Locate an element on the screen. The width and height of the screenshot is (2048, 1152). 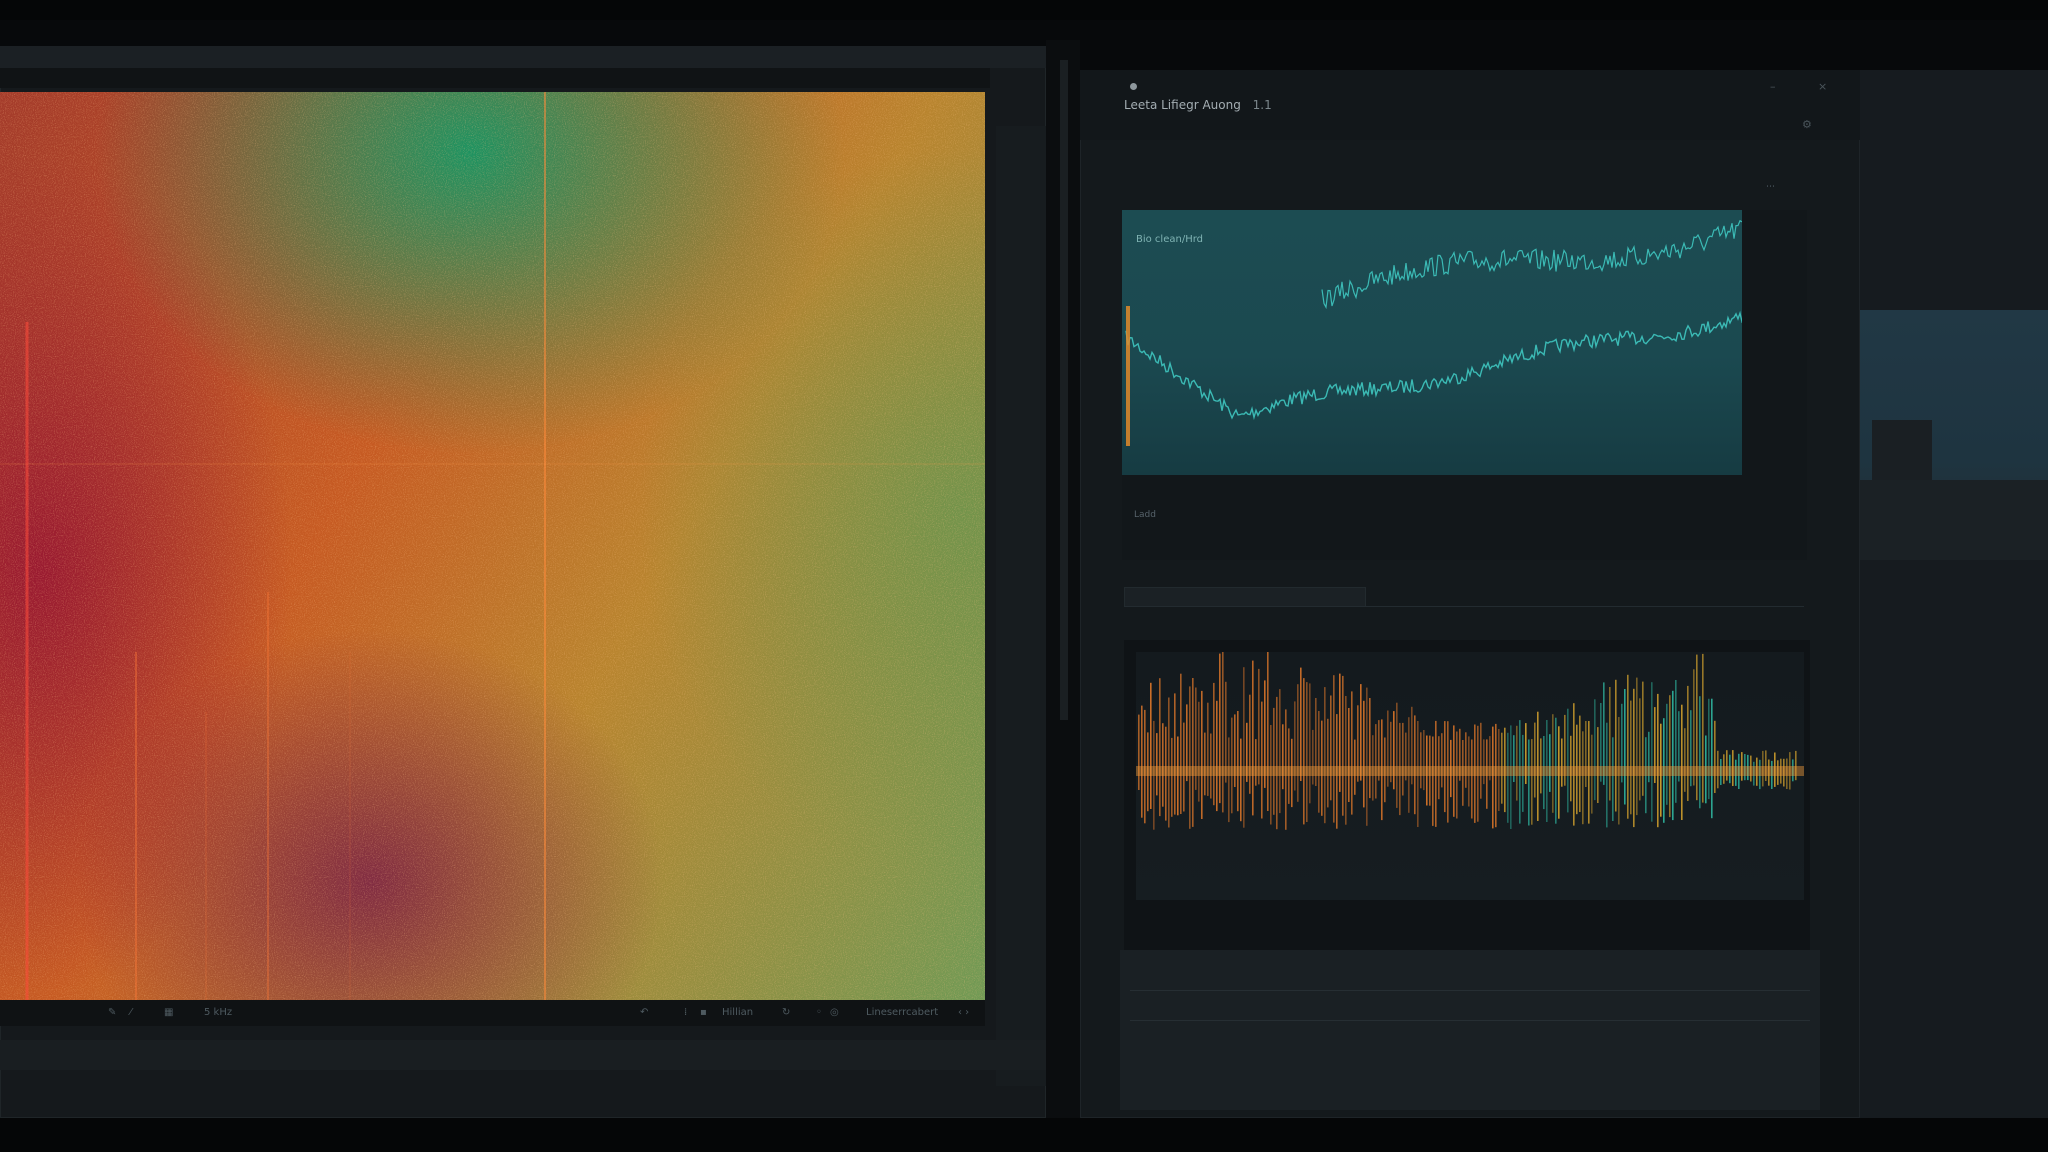
side-panel is located at coordinates (1954, 594).